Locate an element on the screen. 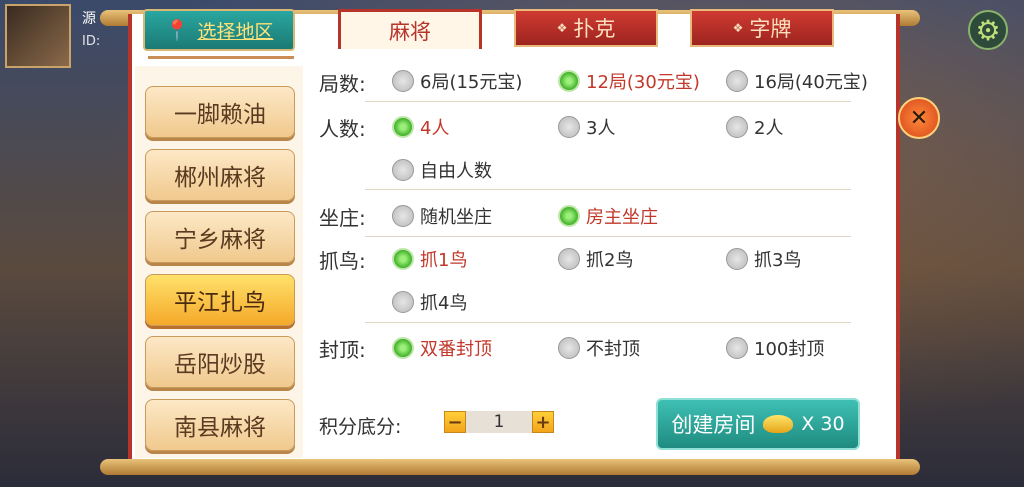 This screenshot has height=487, width=1024. tab-zipai: ❖ 字牌 is located at coordinates (762, 28).